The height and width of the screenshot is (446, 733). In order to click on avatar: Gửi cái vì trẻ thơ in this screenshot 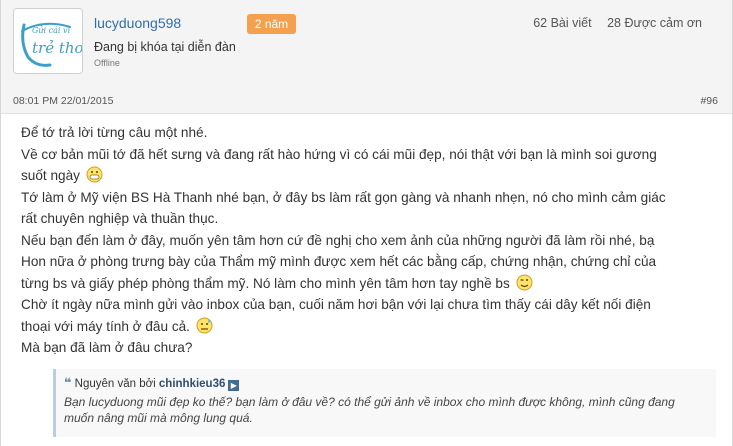, I will do `click(48, 41)`.